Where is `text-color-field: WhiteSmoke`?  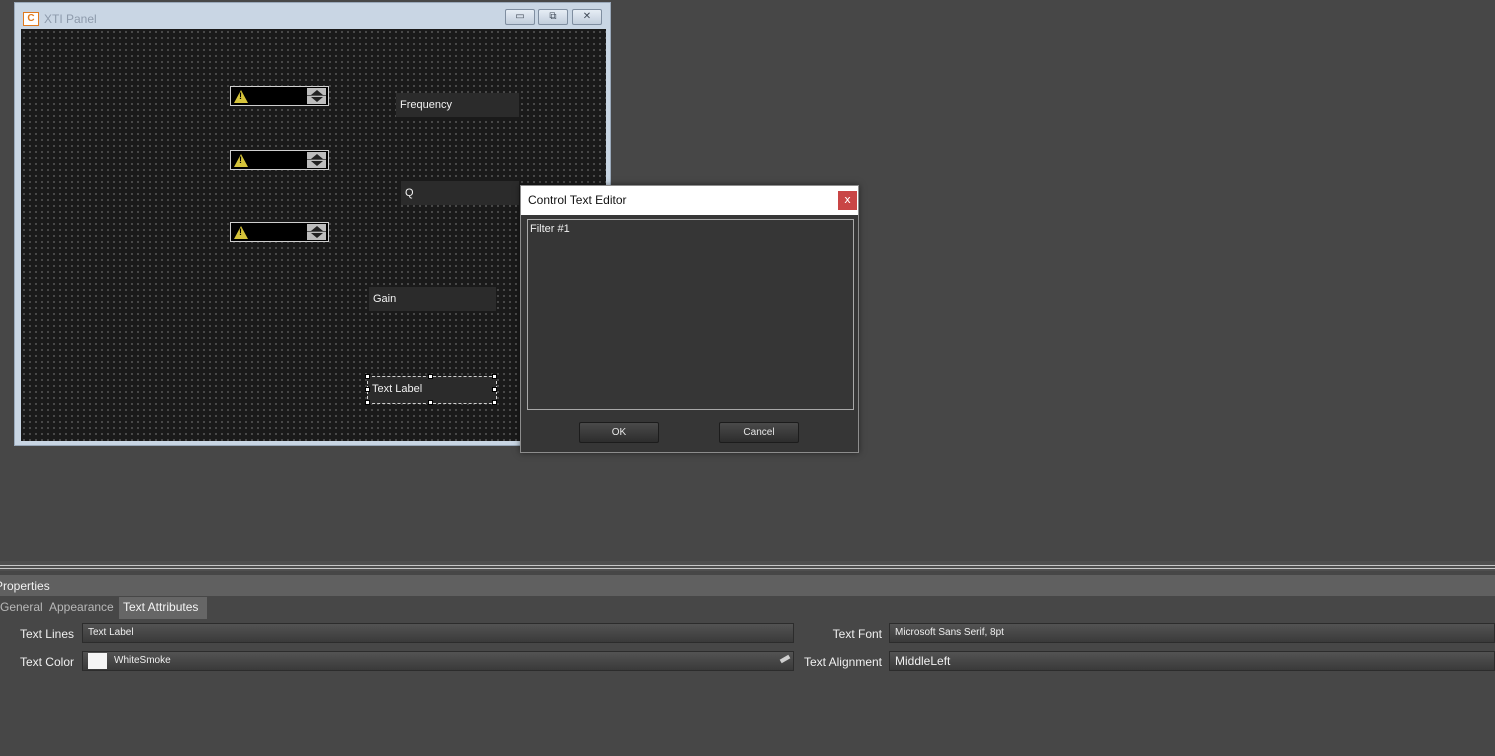 text-color-field: WhiteSmoke is located at coordinates (438, 661).